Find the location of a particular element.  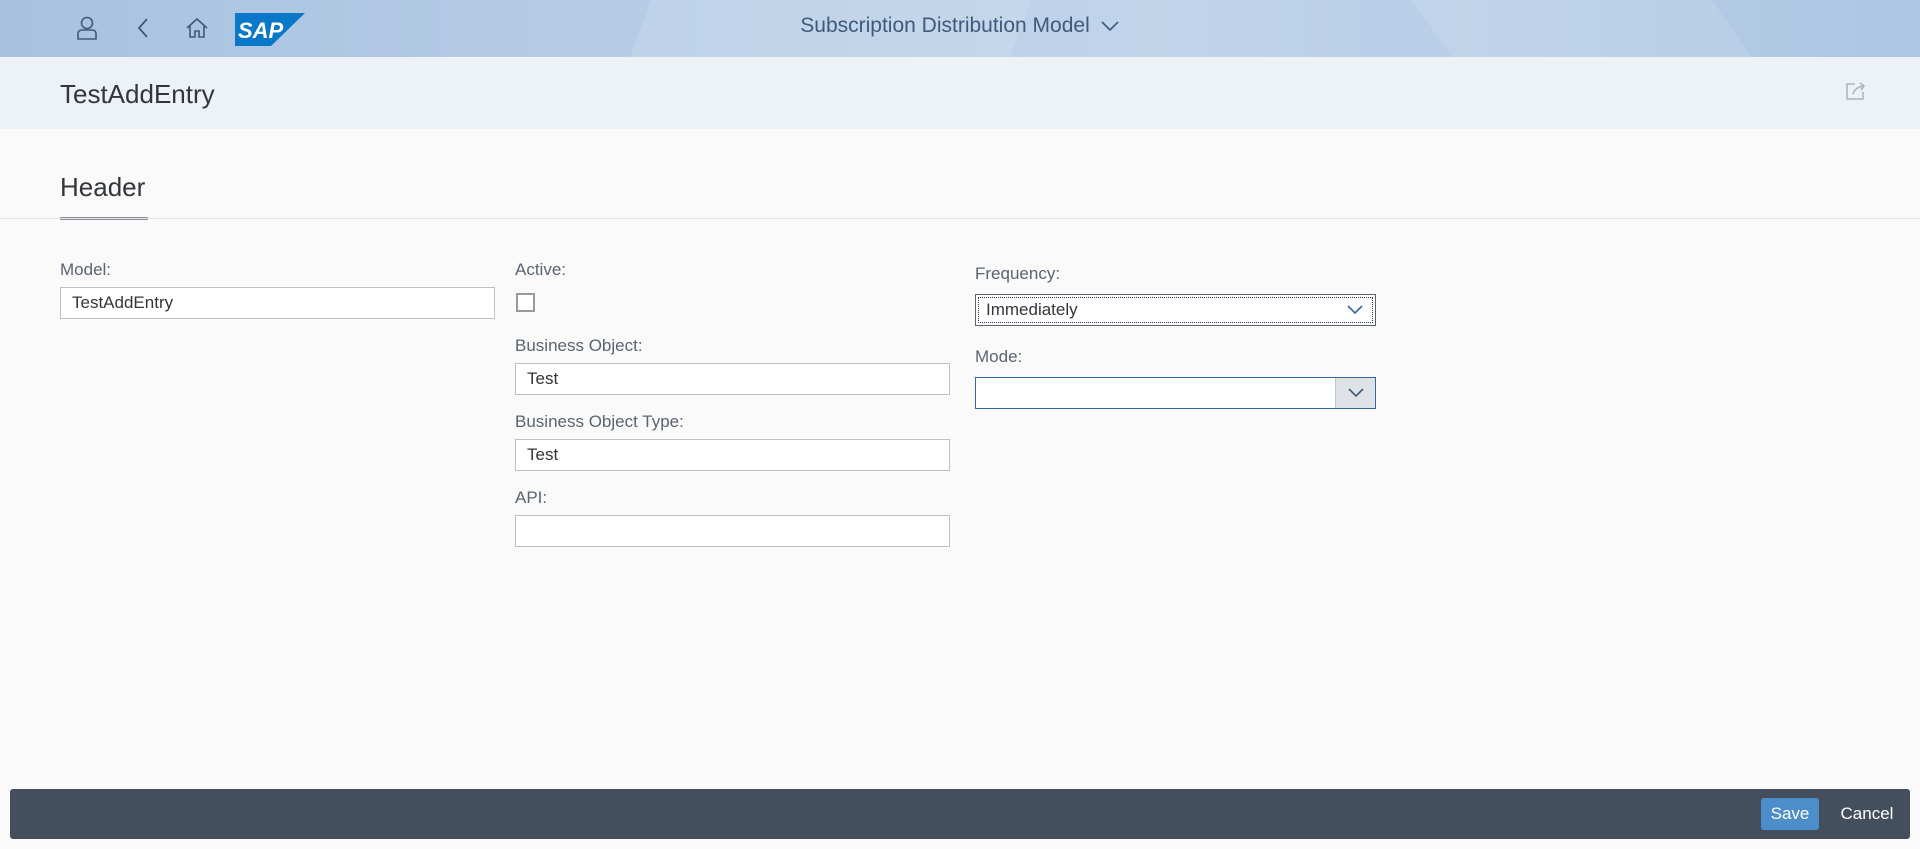

share-icon is located at coordinates (1856, 91).